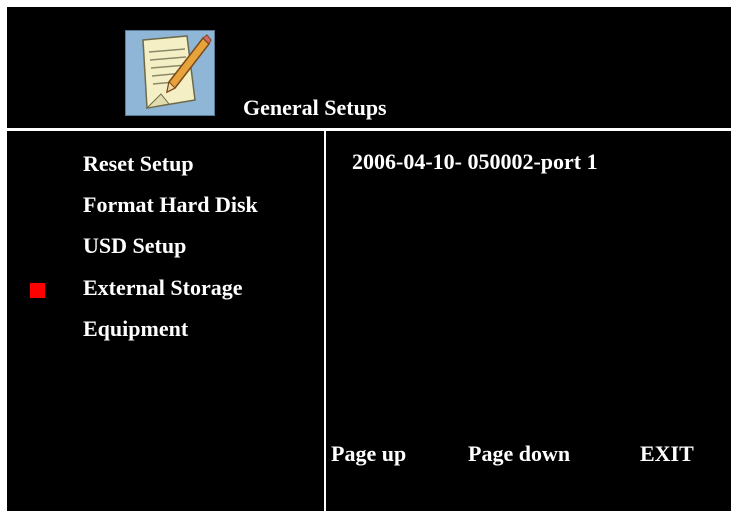 The height and width of the screenshot is (517, 738). Describe the element at coordinates (325, 321) in the screenshot. I see `panel-divider` at that location.